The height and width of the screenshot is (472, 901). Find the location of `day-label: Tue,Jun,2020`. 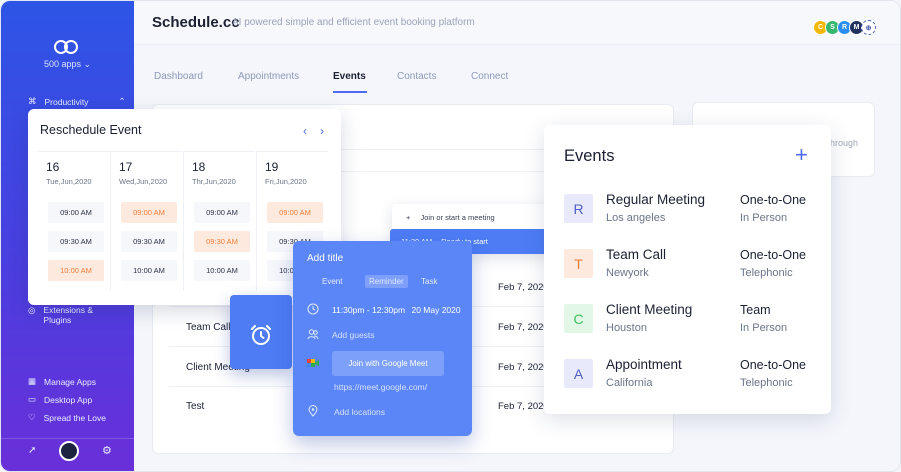

day-label: Tue,Jun,2020 is located at coordinates (69, 181).